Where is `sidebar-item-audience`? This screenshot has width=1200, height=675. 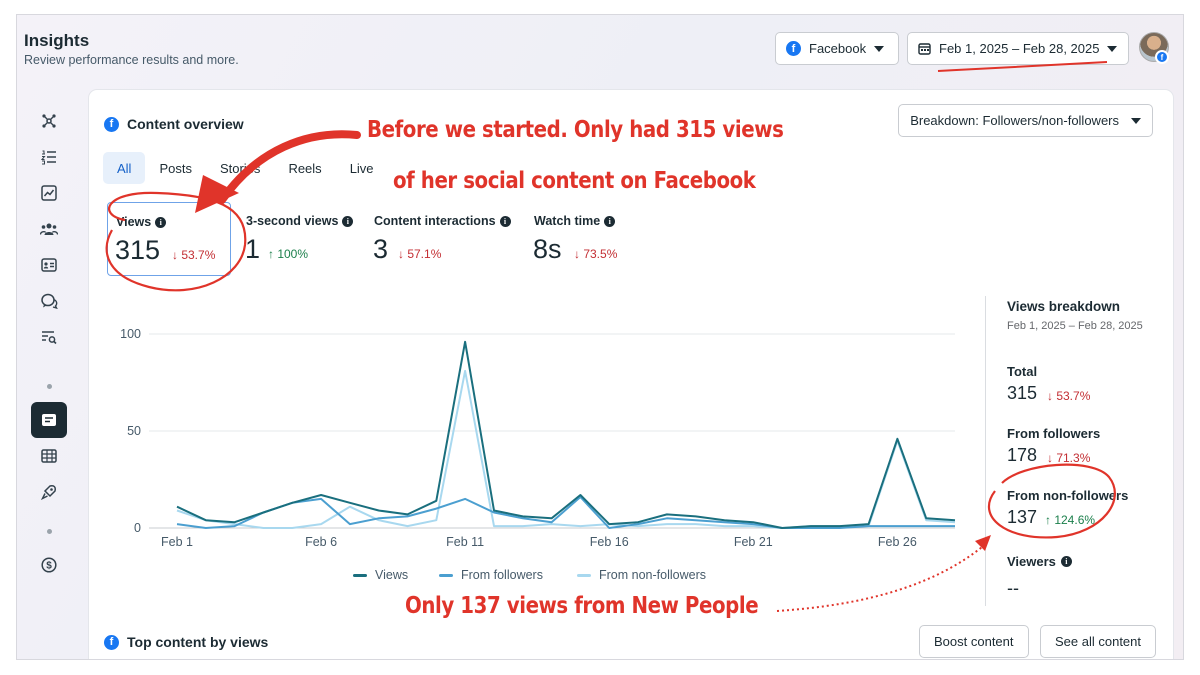
sidebar-item-audience is located at coordinates (49, 229).